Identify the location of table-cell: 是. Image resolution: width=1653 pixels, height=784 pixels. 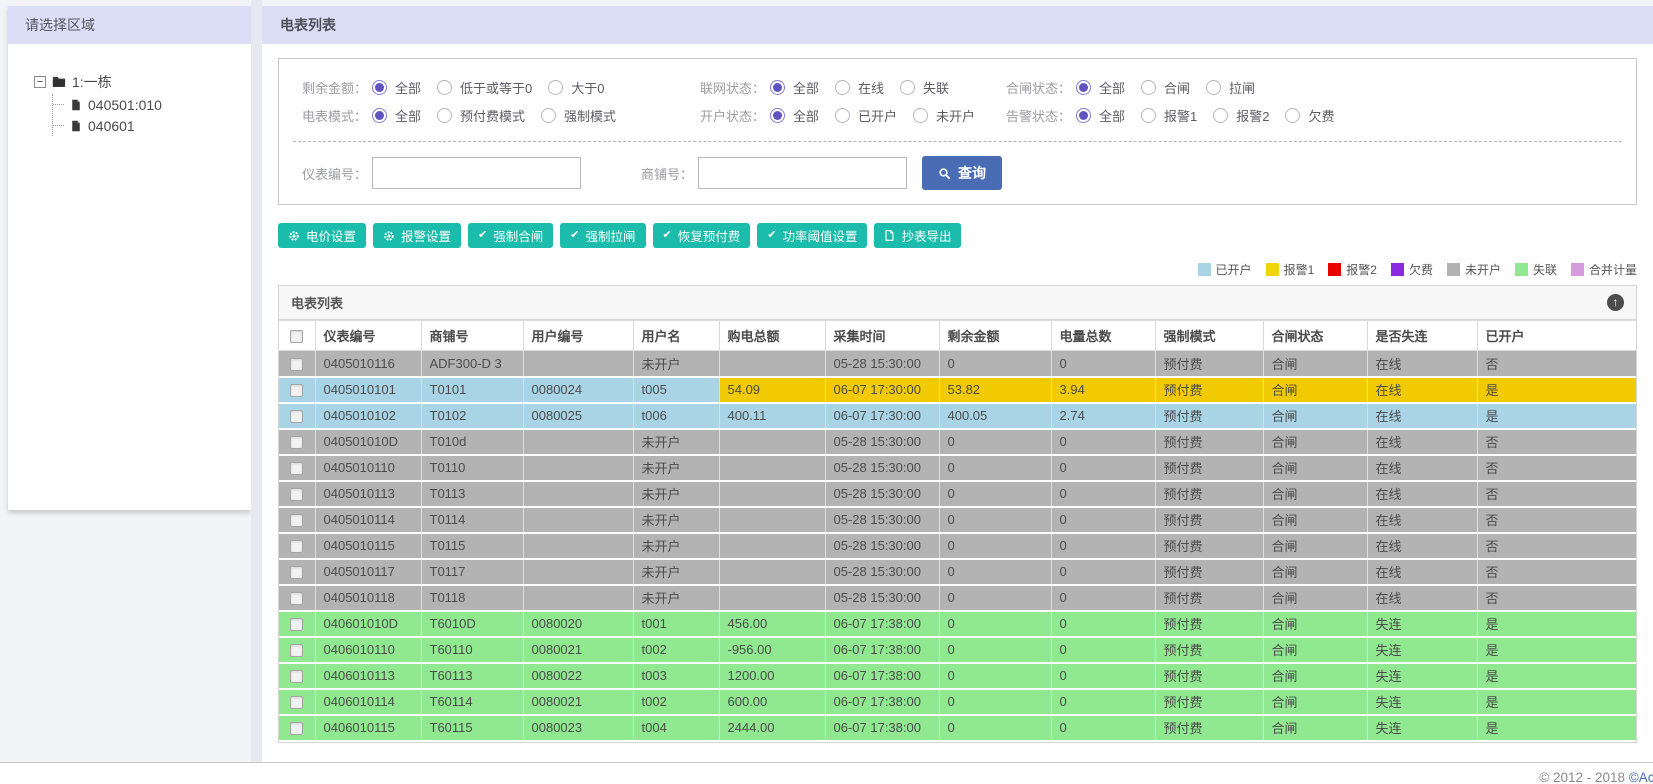
(1556, 624).